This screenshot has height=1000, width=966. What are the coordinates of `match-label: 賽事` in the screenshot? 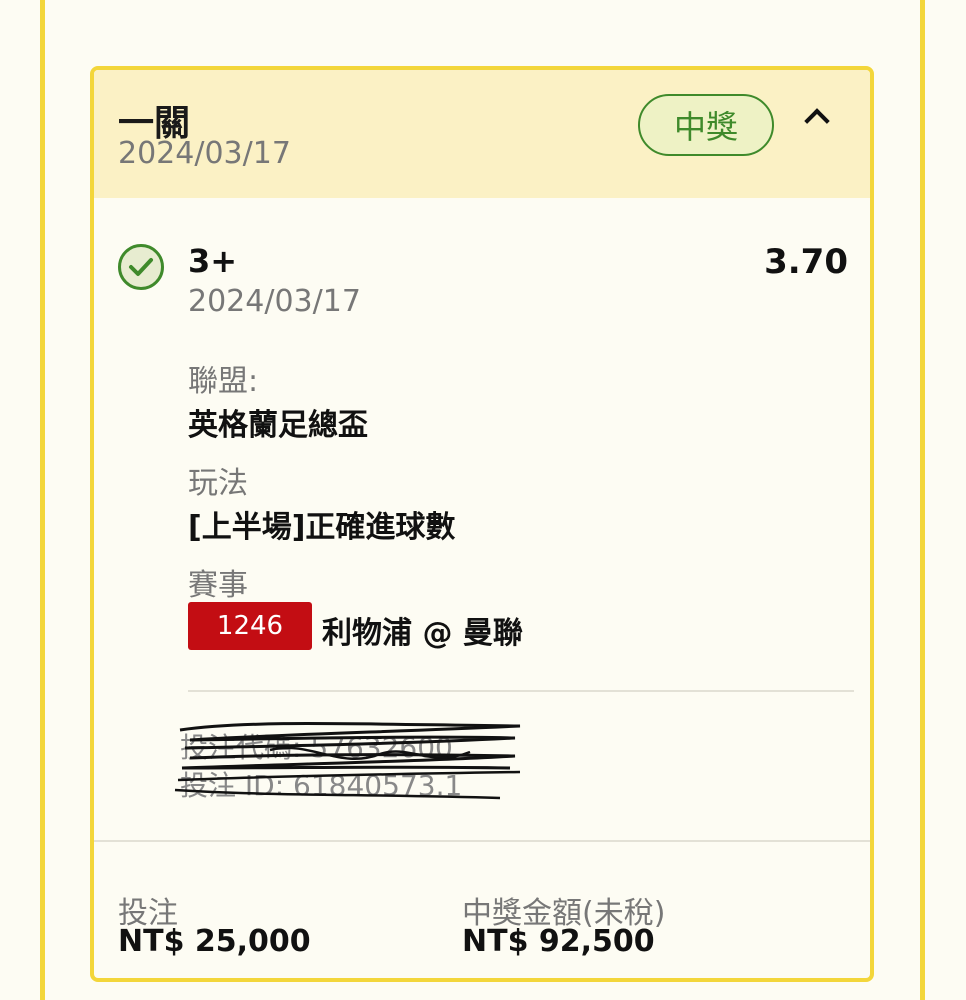 It's located at (218, 585).